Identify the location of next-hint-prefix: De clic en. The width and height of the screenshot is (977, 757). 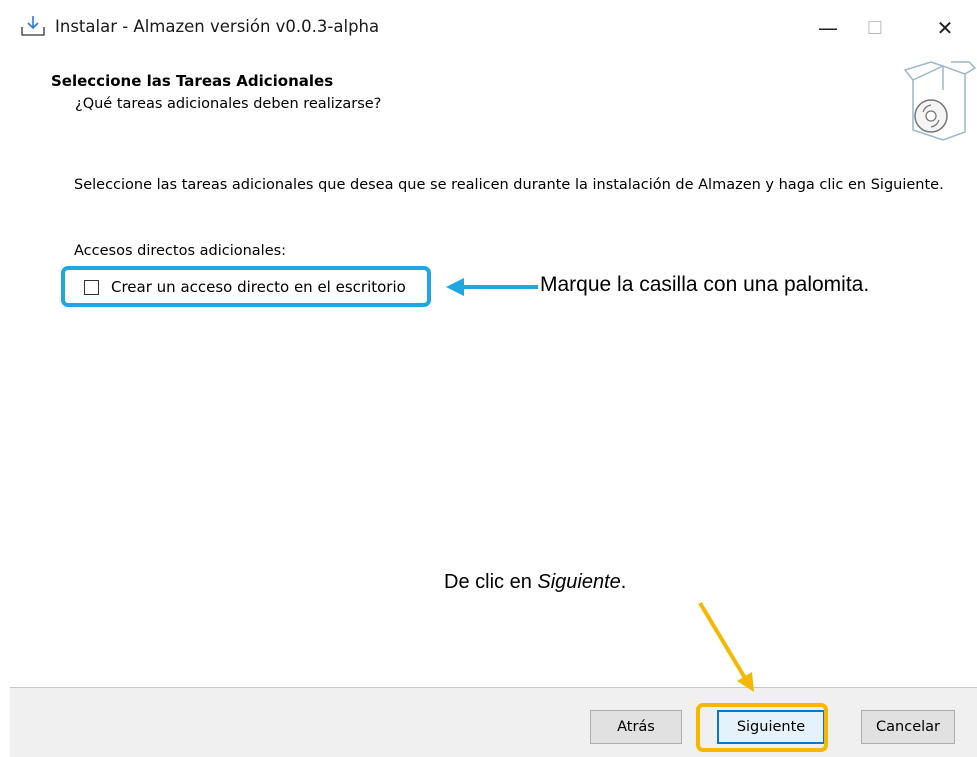
(491, 582).